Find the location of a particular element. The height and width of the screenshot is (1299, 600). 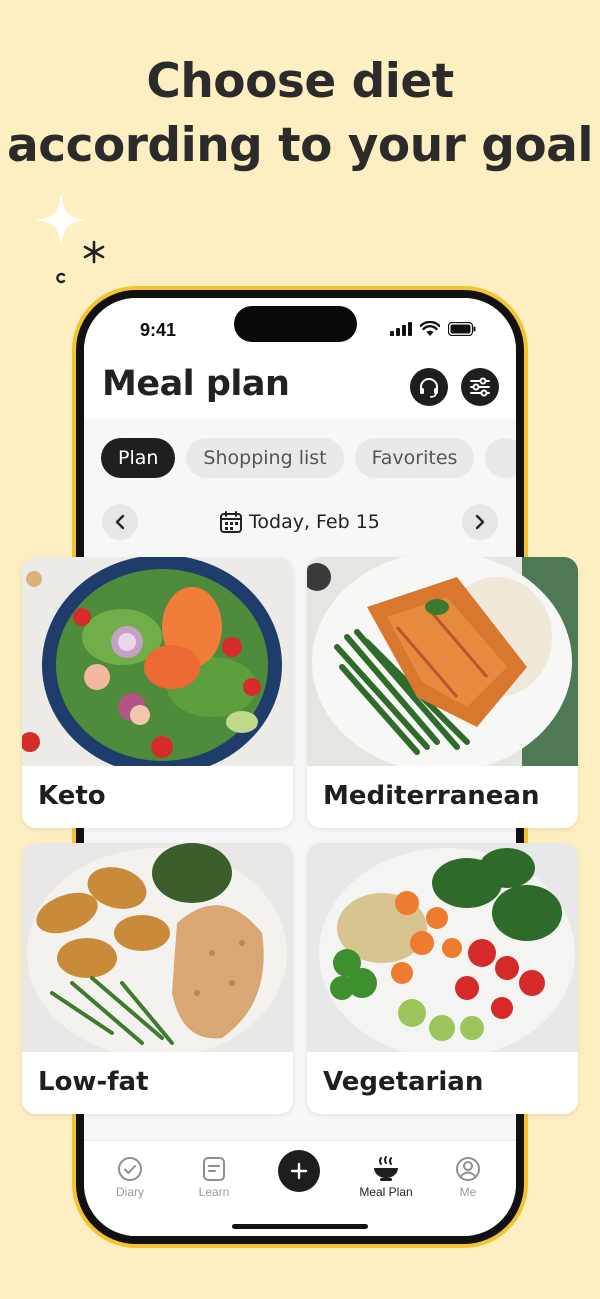

previous-day-button is located at coordinates (120, 522).